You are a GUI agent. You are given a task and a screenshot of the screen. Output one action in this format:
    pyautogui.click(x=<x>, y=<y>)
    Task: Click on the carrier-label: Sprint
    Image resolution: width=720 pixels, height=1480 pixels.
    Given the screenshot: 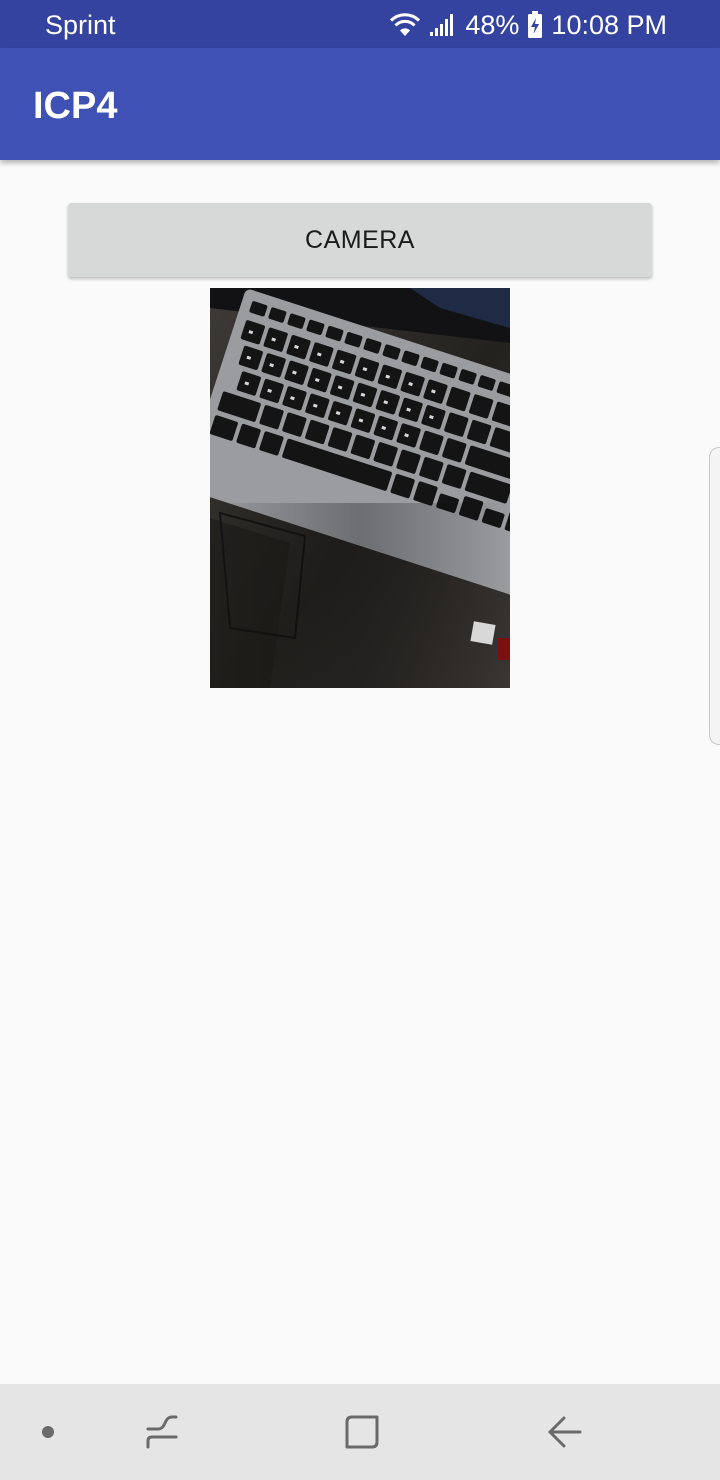 What is the action you would take?
    pyautogui.click(x=80, y=25)
    